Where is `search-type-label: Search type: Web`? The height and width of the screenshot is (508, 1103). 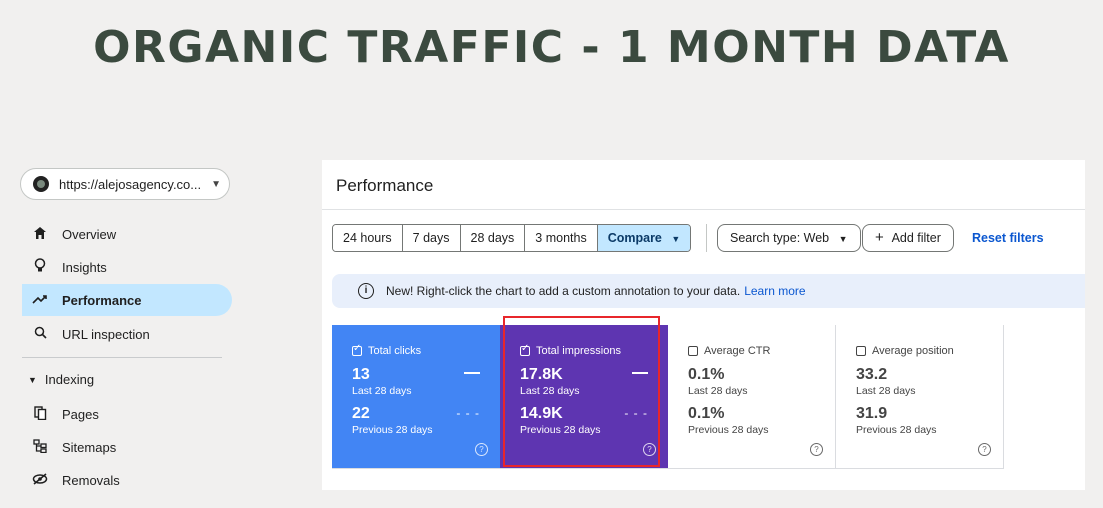
search-type-label: Search type: Web is located at coordinates (780, 238).